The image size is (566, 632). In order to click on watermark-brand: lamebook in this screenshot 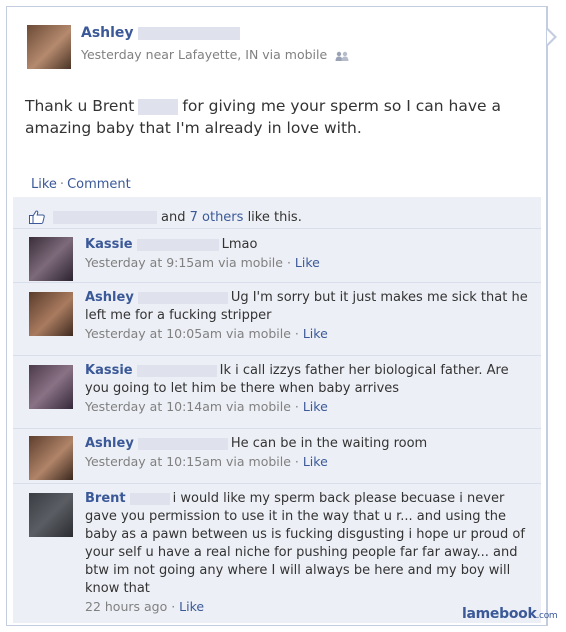, I will do `click(499, 614)`.